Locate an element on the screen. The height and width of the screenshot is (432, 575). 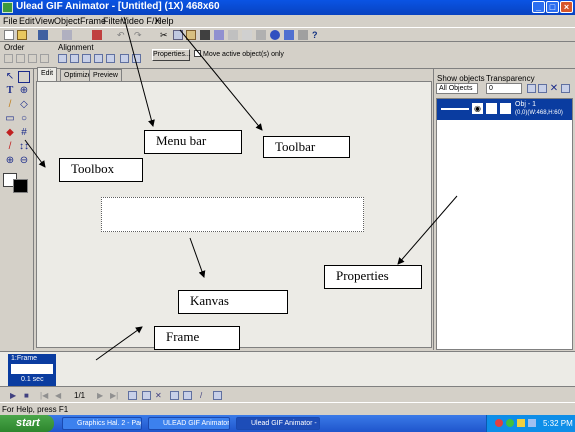
arrow-kanvas is located at coordinates (197, 257).